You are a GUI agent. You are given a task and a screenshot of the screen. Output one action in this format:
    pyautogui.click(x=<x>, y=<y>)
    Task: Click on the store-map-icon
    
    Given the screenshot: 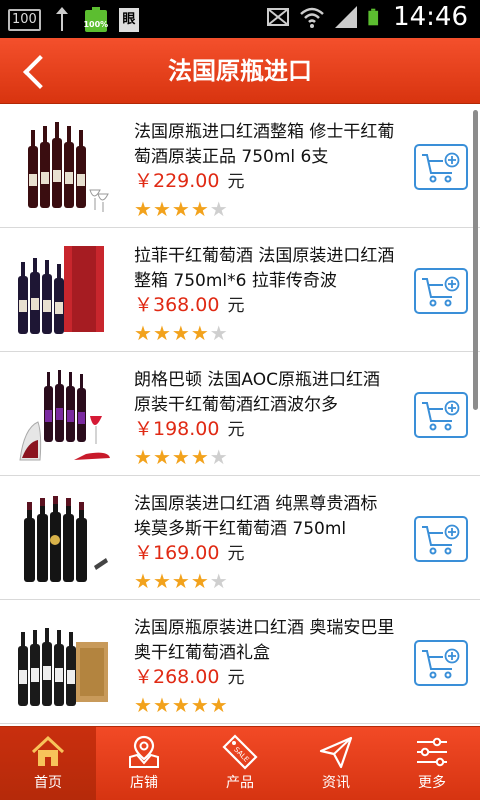 What is the action you would take?
    pyautogui.click(x=144, y=751)
    